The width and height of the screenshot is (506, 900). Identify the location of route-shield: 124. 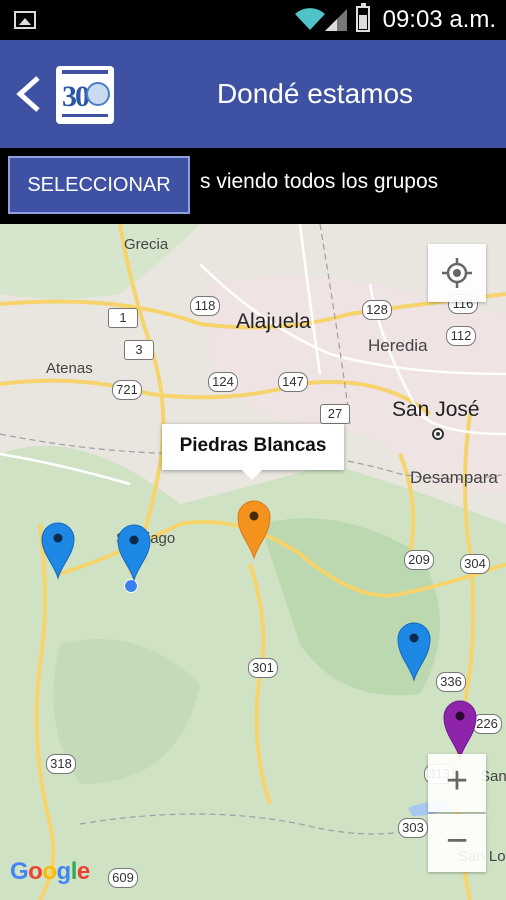
(223, 382).